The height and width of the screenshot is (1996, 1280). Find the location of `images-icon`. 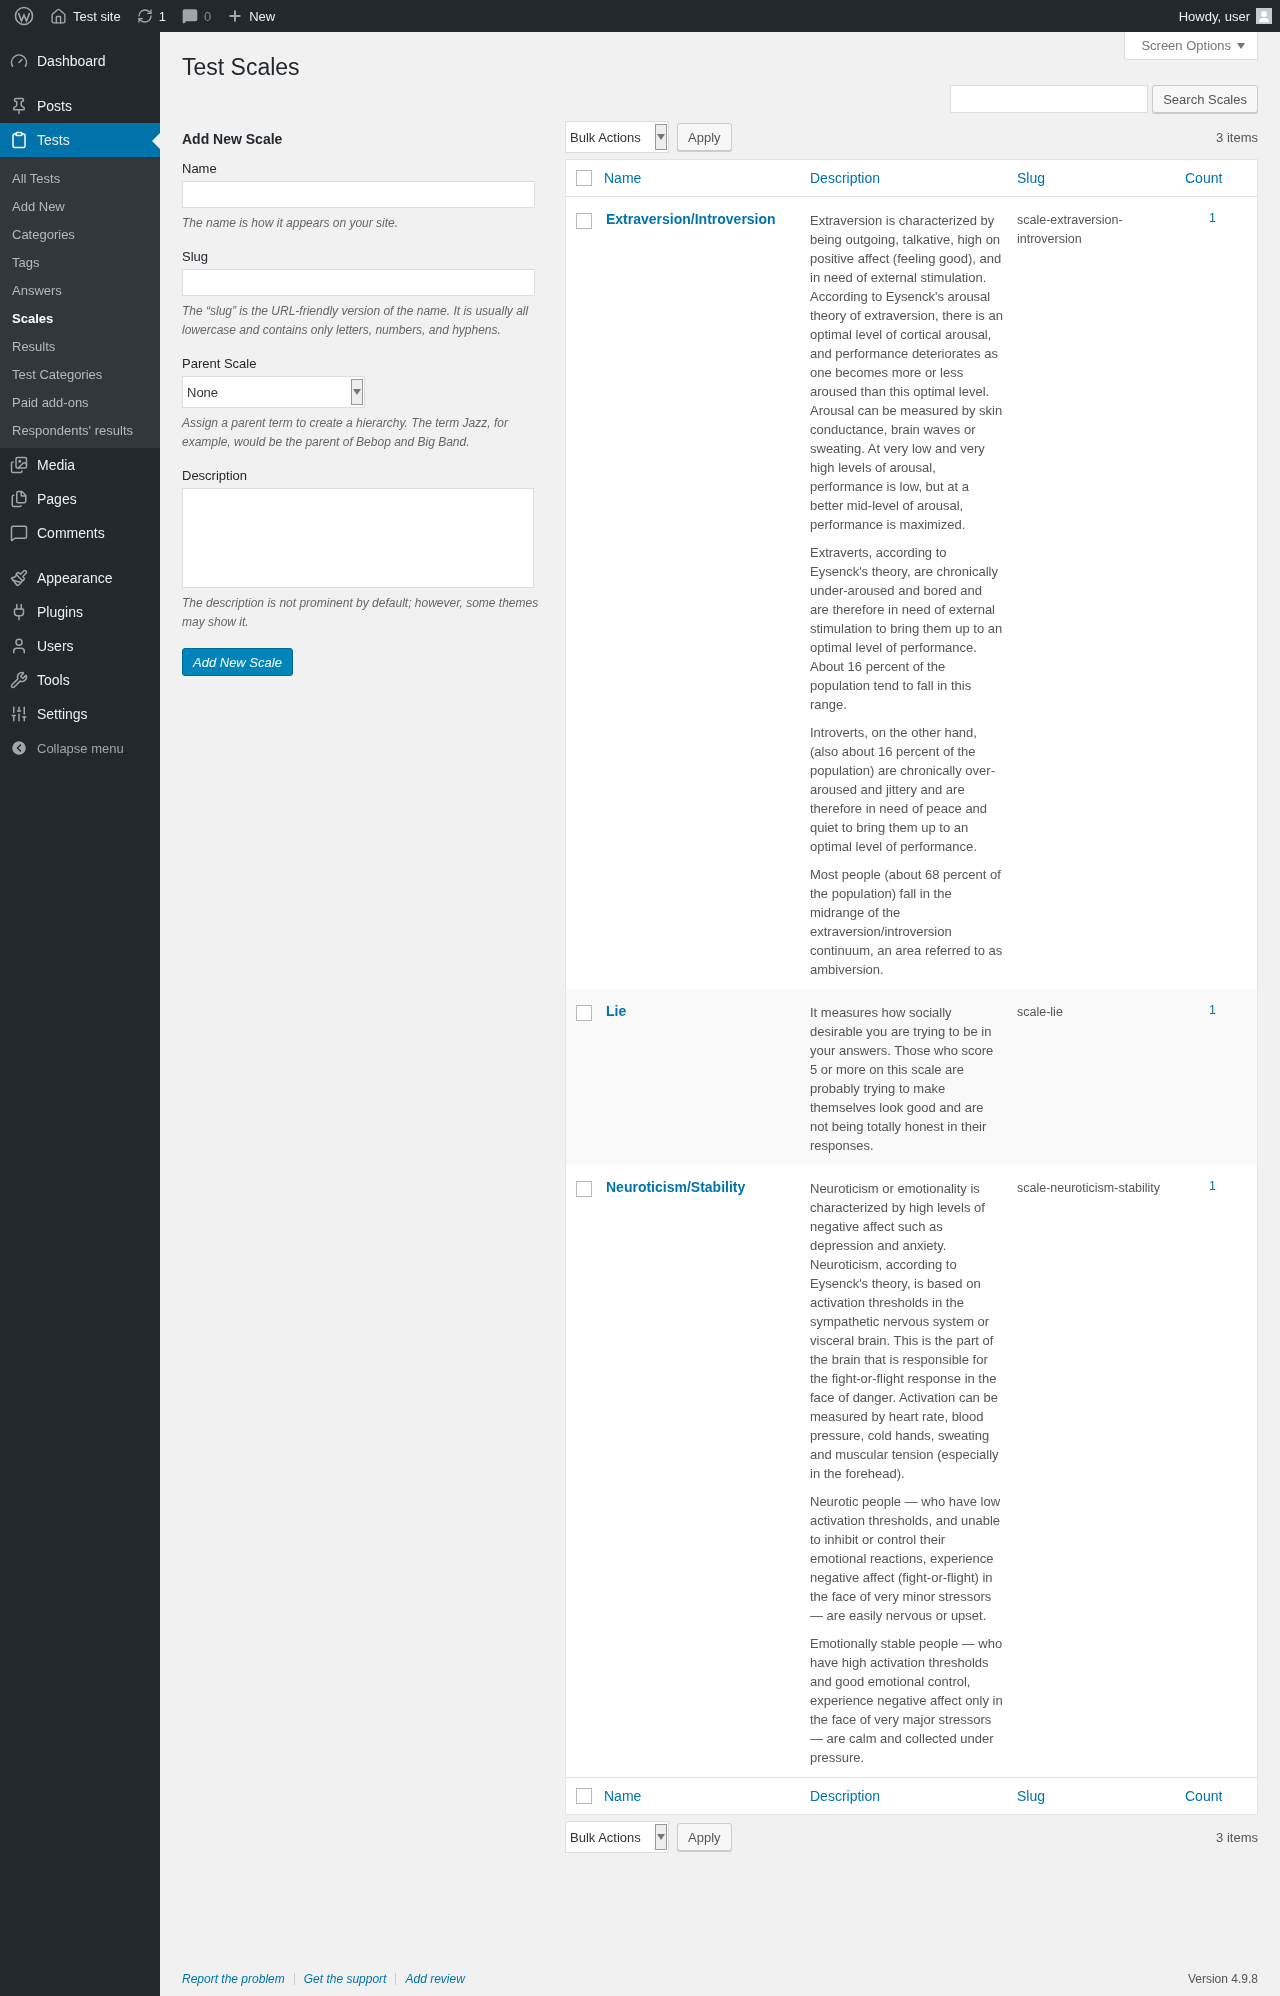

images-icon is located at coordinates (19, 465).